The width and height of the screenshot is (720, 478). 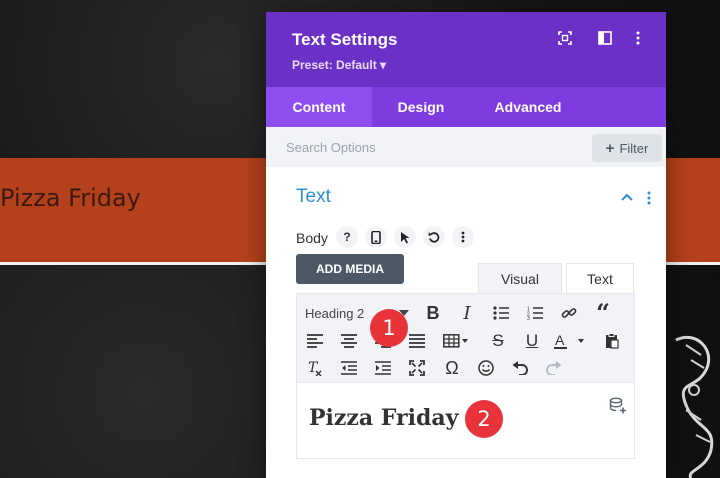 I want to click on align-justify-icon, so click(x=417, y=341).